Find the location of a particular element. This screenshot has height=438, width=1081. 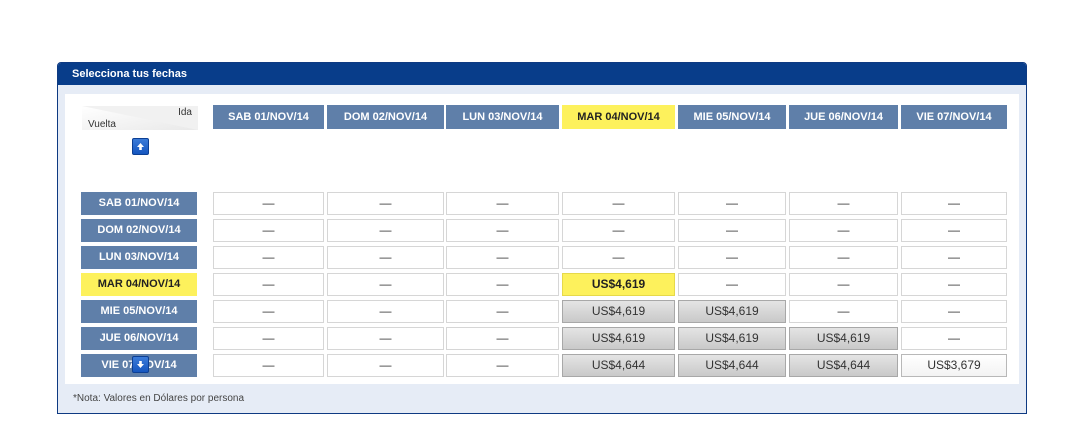

column-header-ida: MIE 05/NOV/14 is located at coordinates (732, 117).